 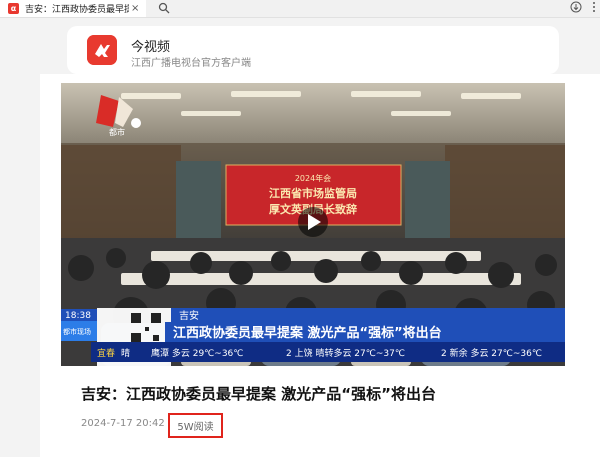 I want to click on qr-label: 都市现场, so click(x=77, y=331).